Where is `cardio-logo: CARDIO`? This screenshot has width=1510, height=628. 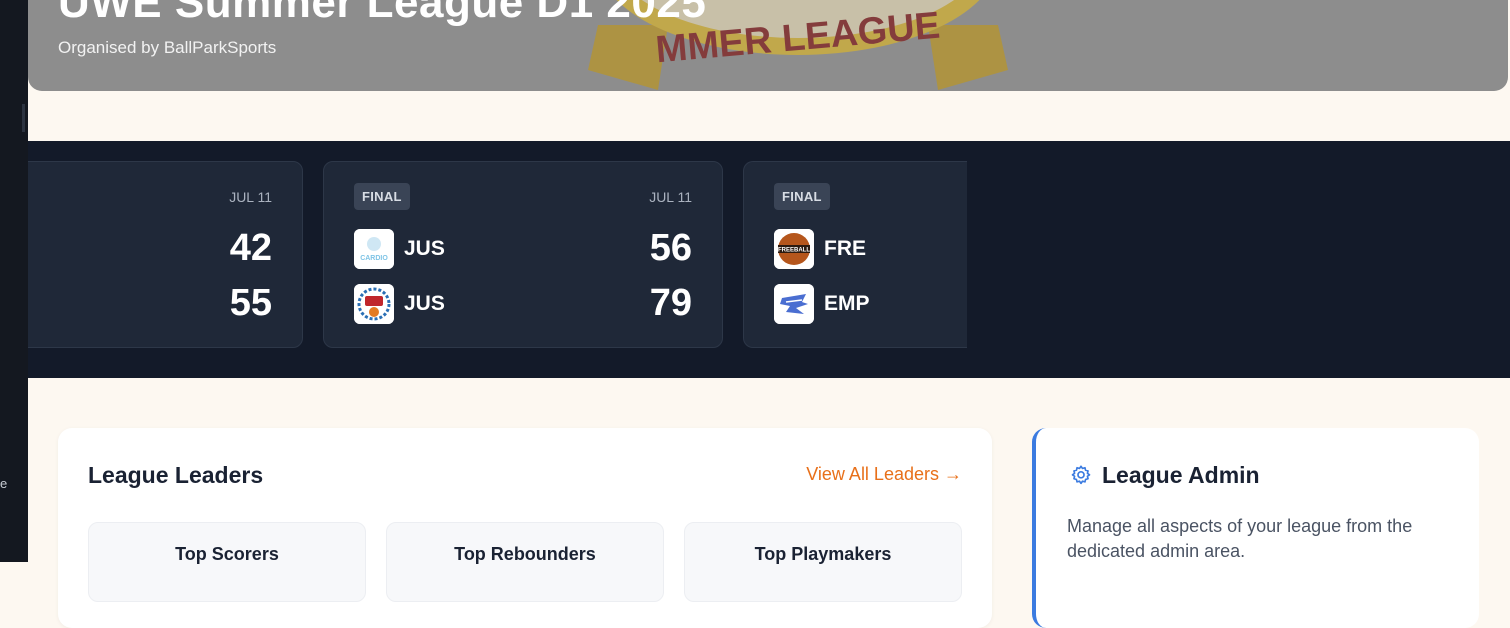
cardio-logo: CARDIO is located at coordinates (374, 249).